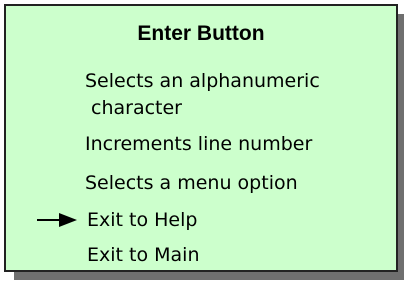  Describe the element at coordinates (142, 220) in the screenshot. I see `item-exit-to-help: Exit to Help` at that location.